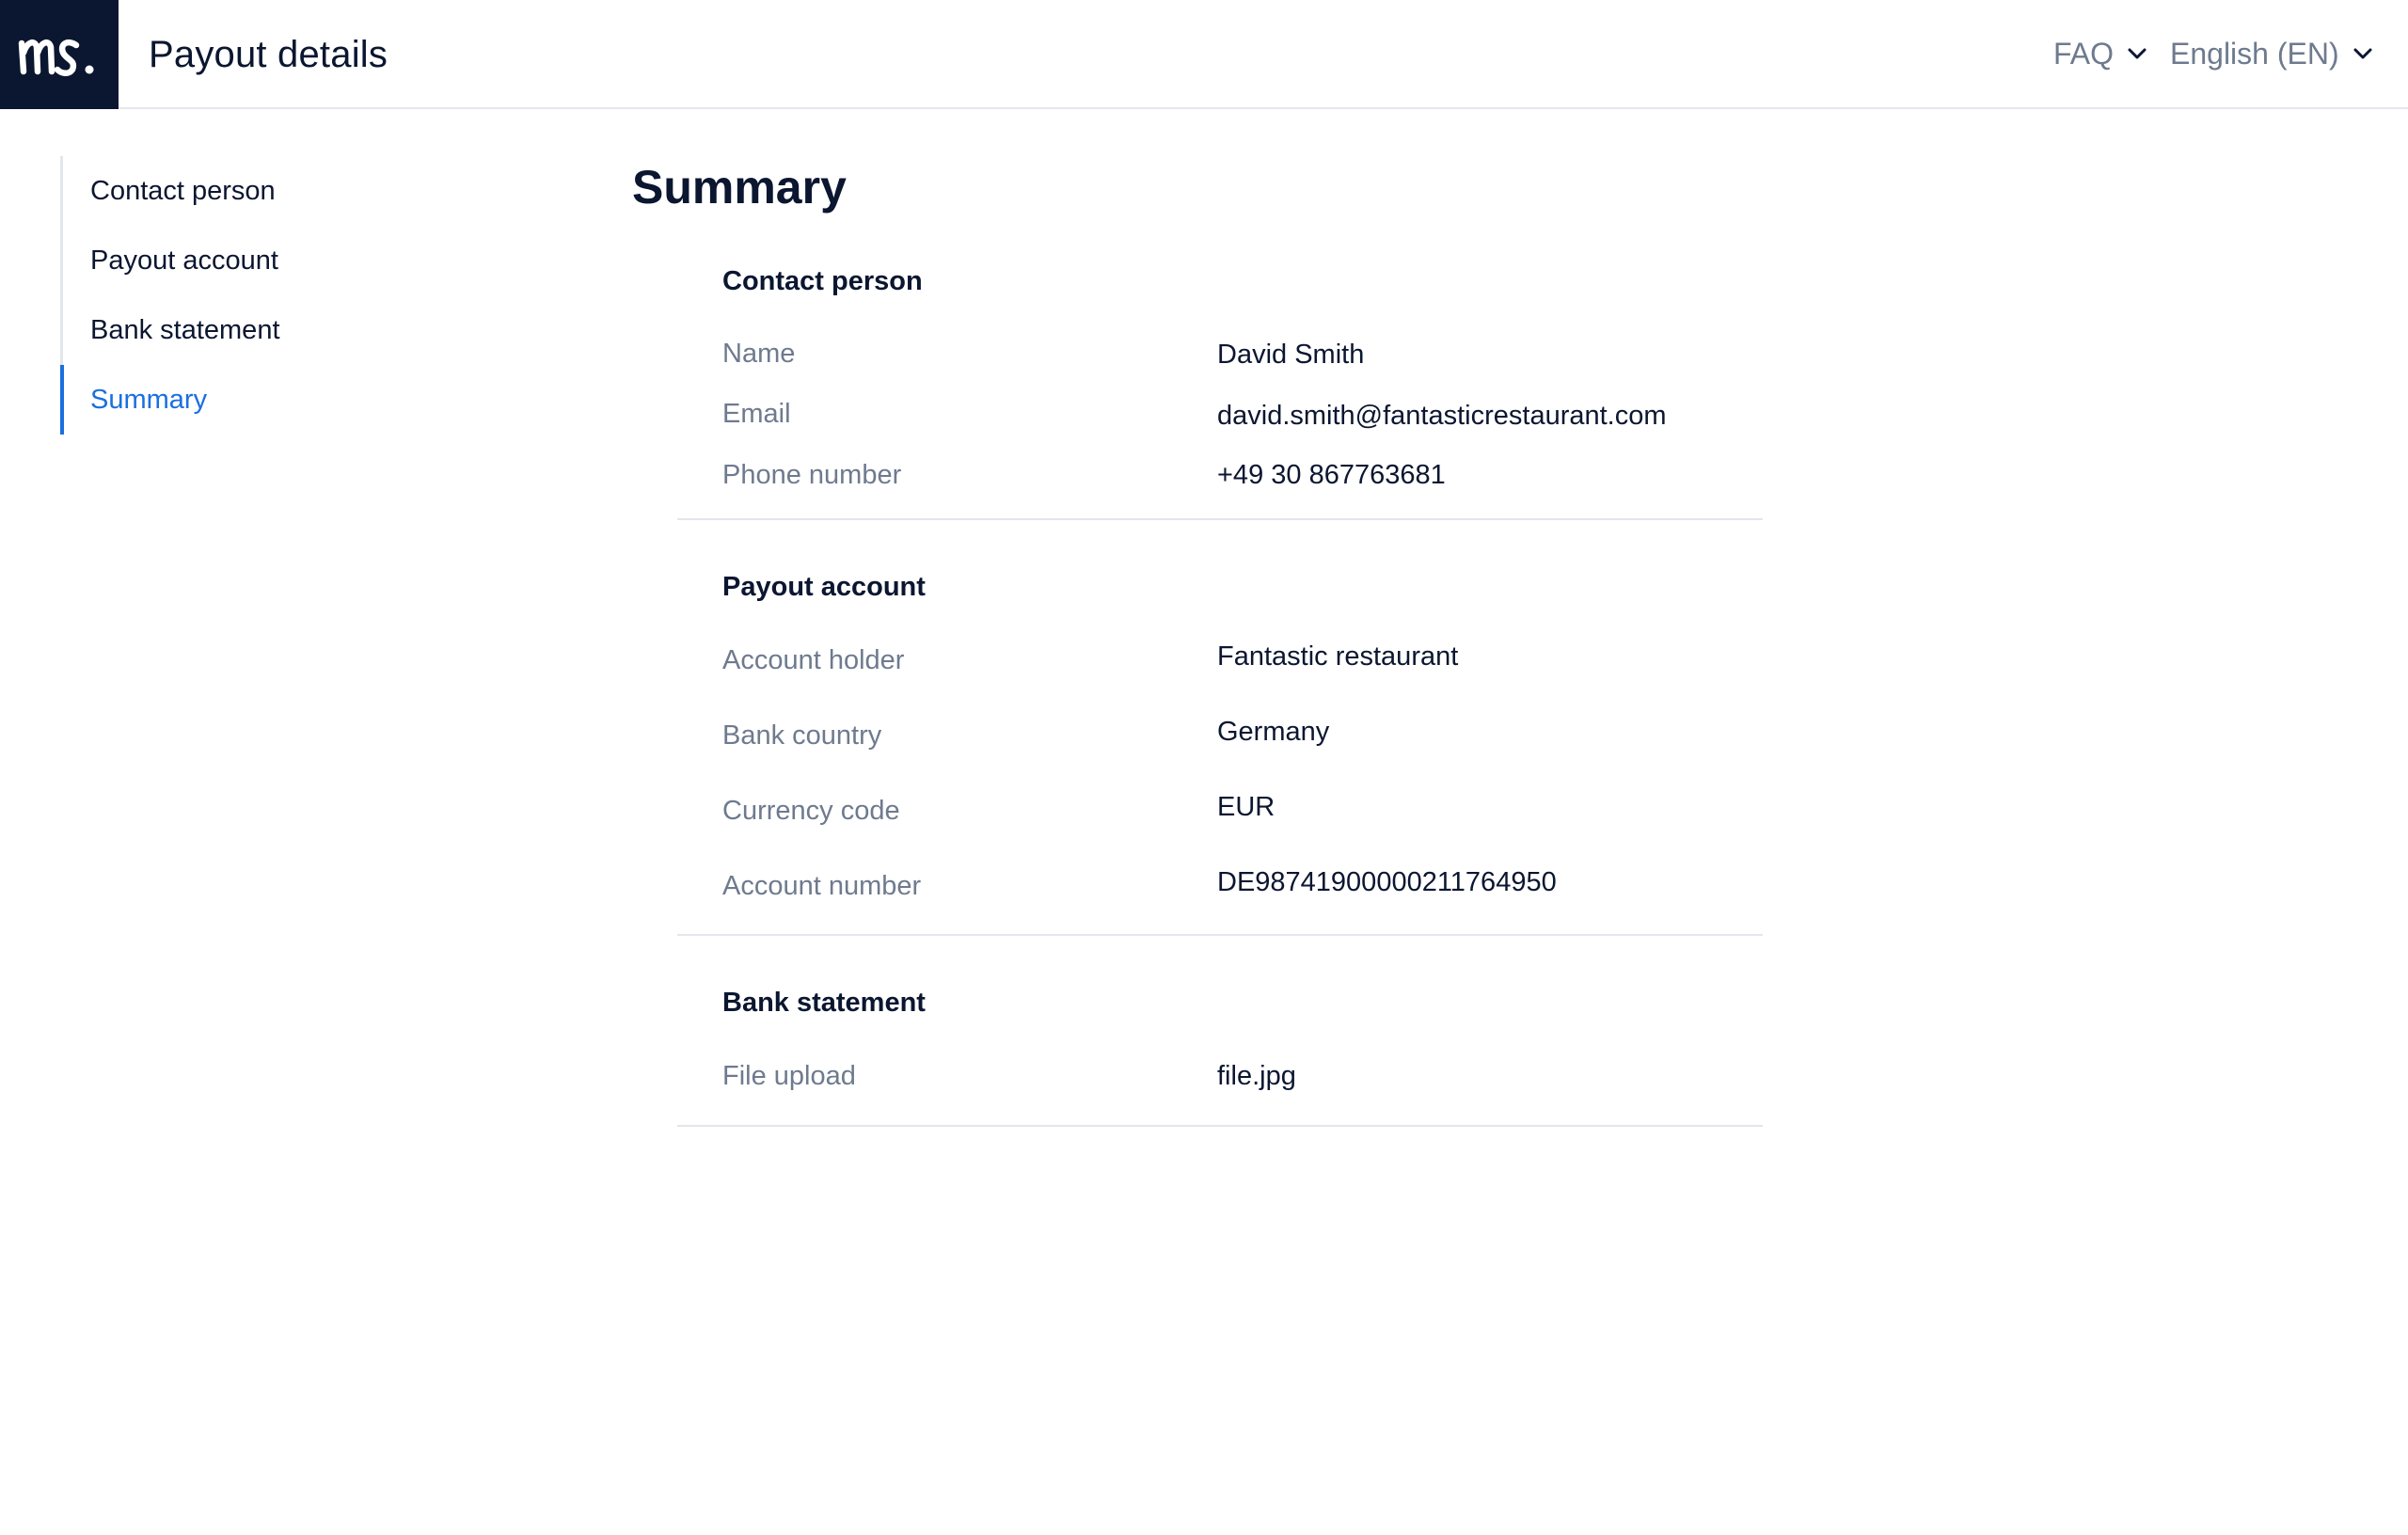  What do you see at coordinates (824, 1003) in the screenshot?
I see `bank-statement-section-title: Bank statement` at bounding box center [824, 1003].